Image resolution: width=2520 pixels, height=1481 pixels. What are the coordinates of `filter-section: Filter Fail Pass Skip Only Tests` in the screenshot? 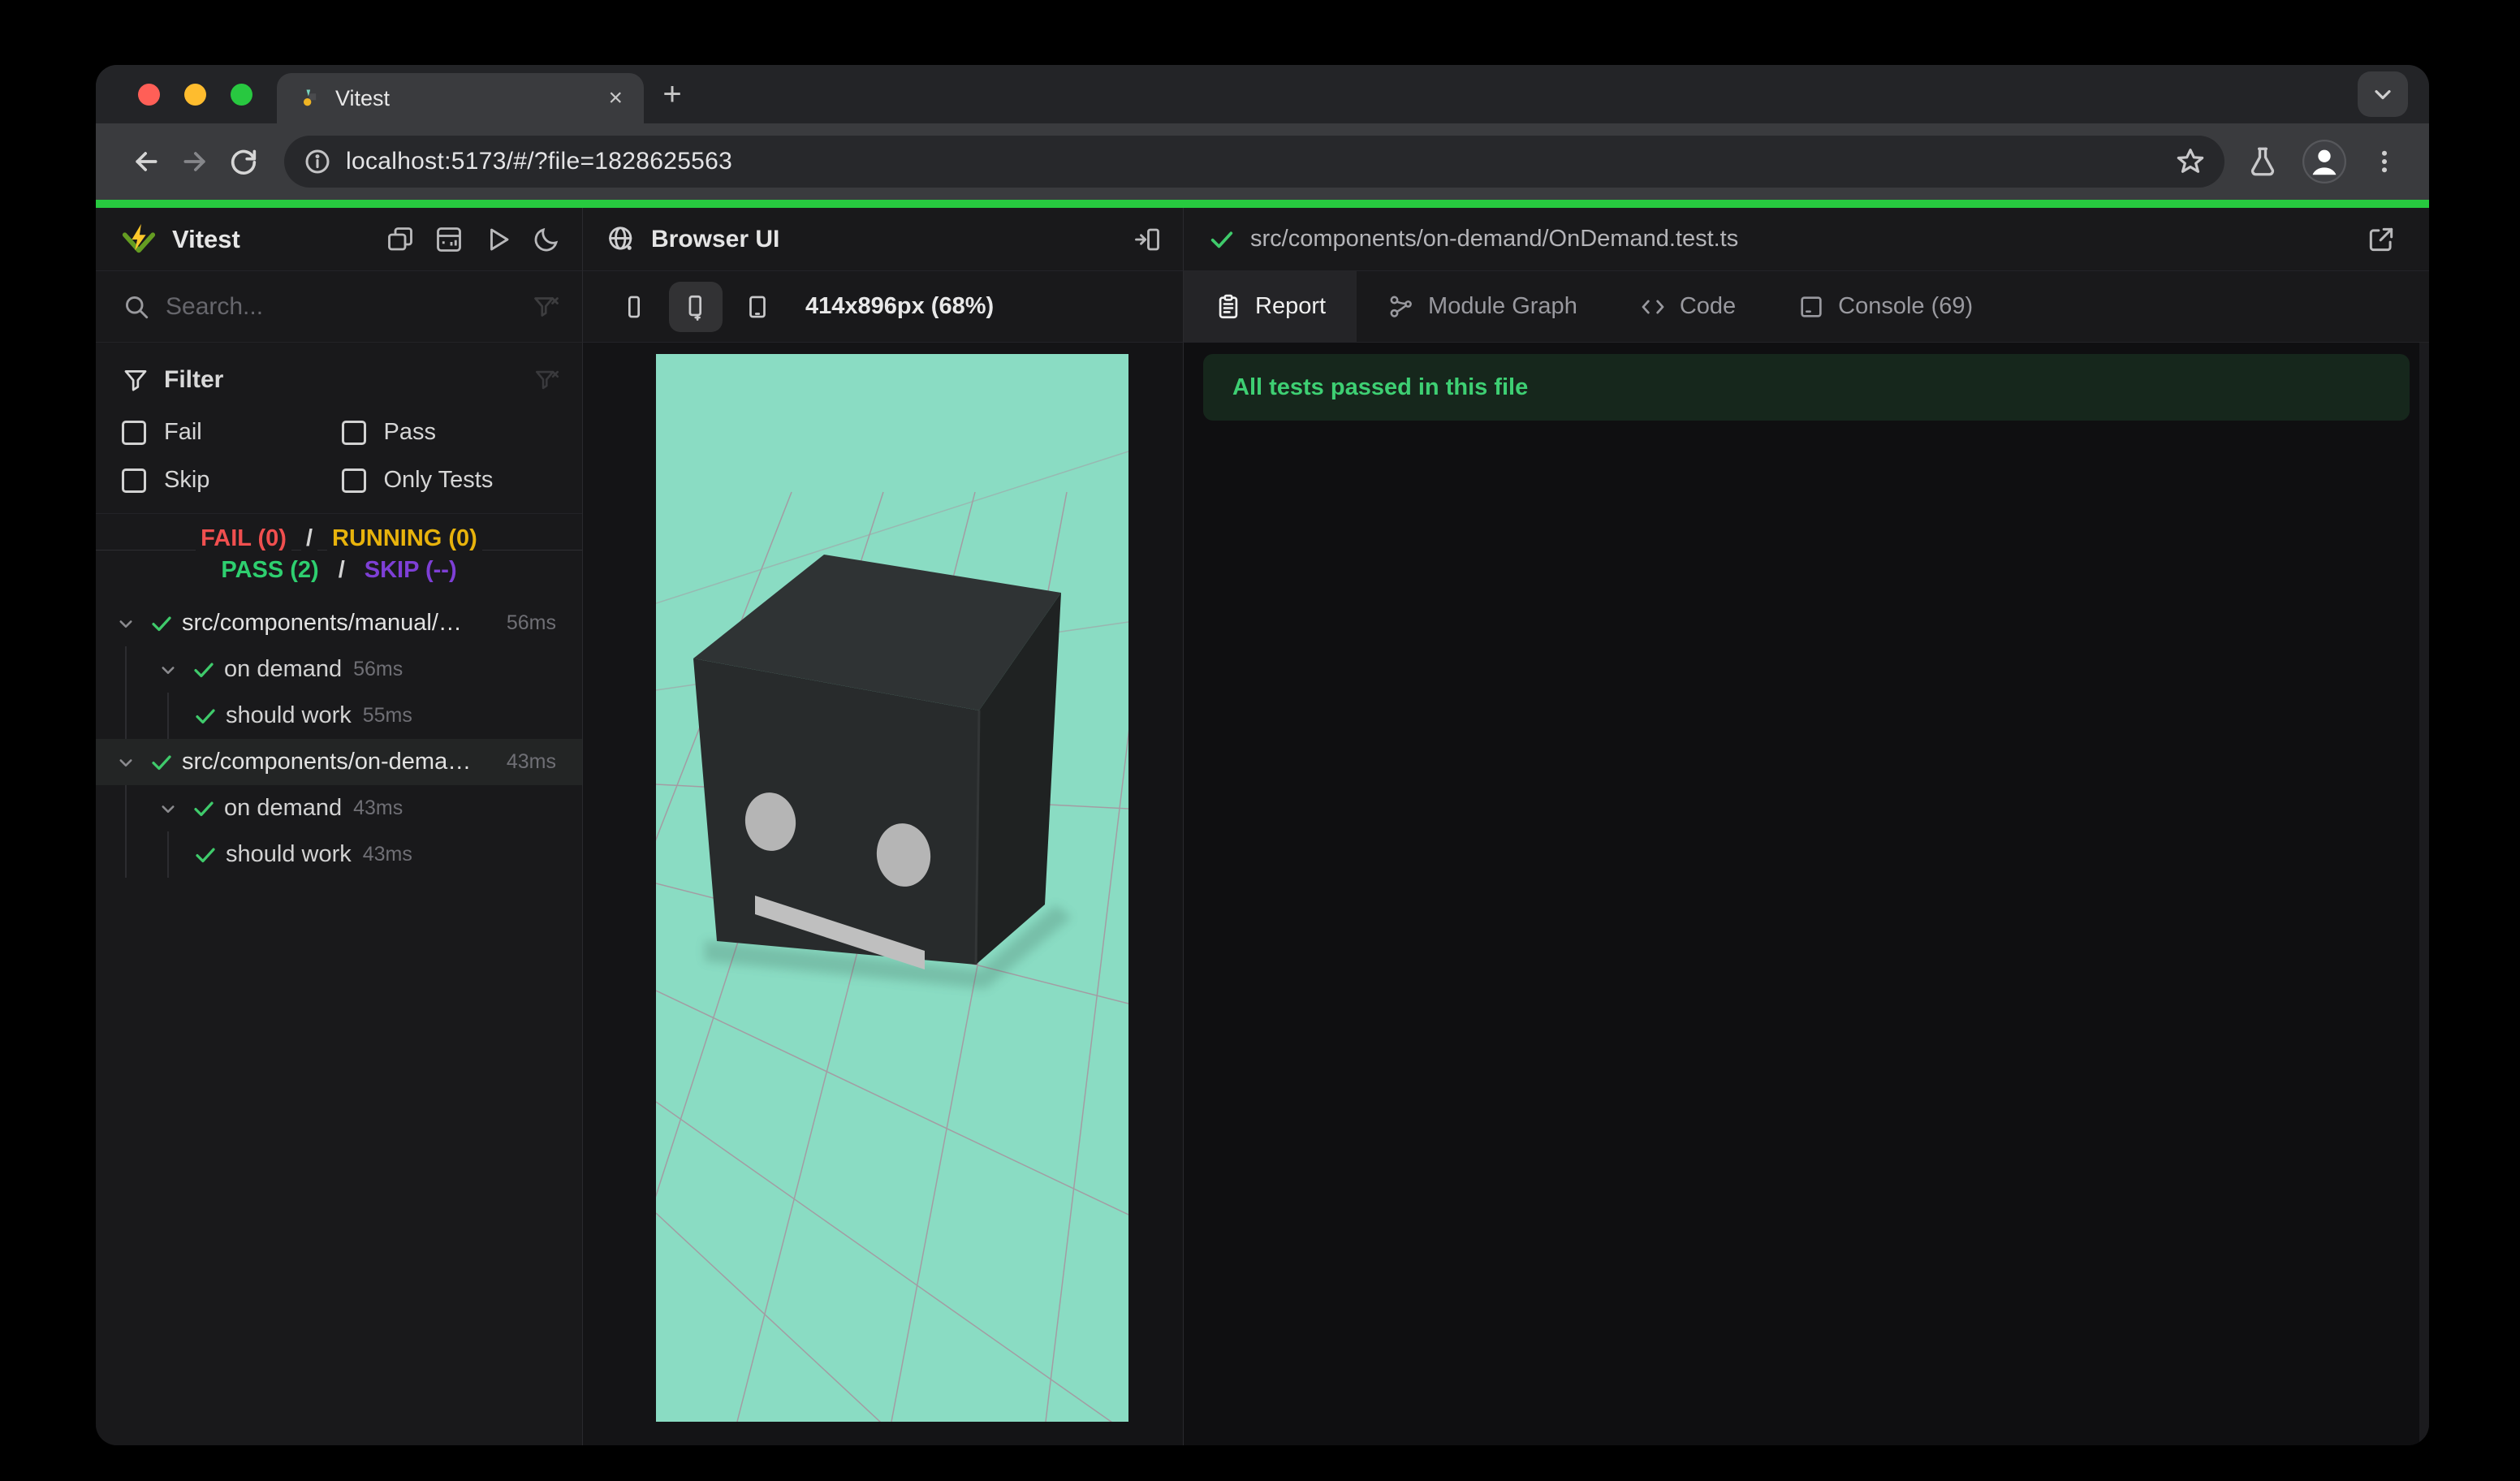 It's located at (339, 428).